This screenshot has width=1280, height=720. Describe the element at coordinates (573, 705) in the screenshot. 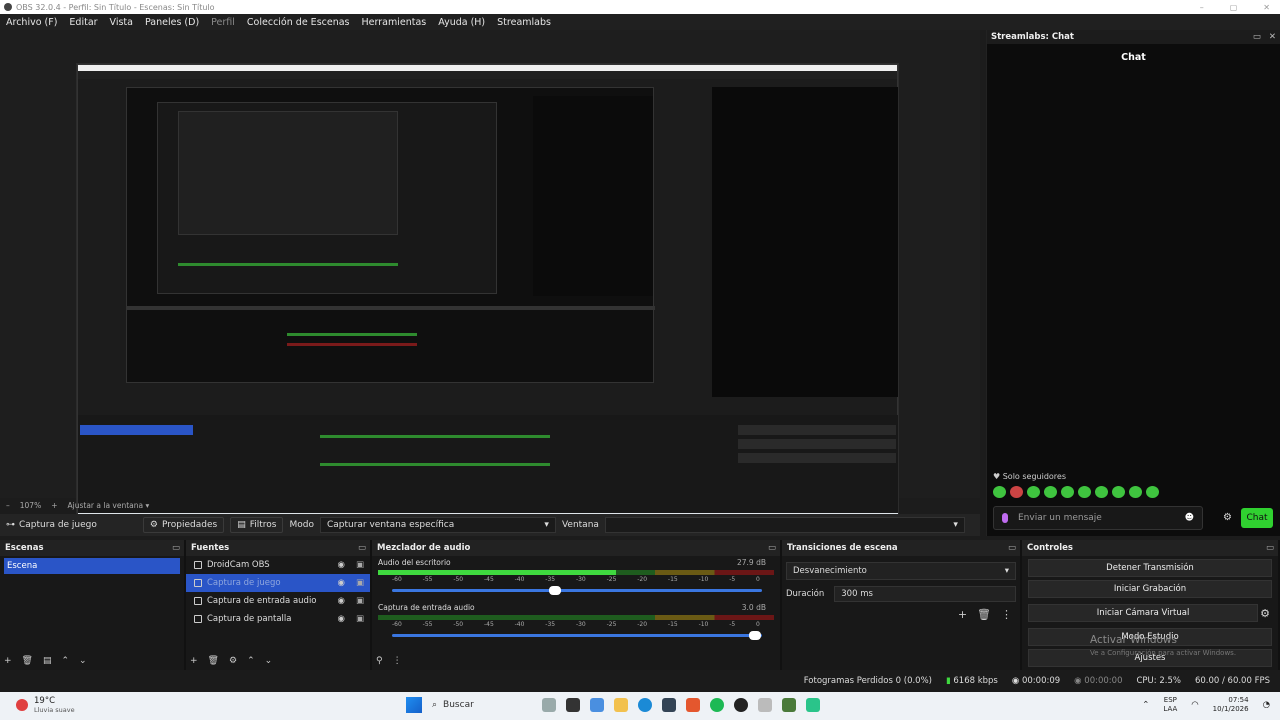

I see `task-view-icon` at that location.